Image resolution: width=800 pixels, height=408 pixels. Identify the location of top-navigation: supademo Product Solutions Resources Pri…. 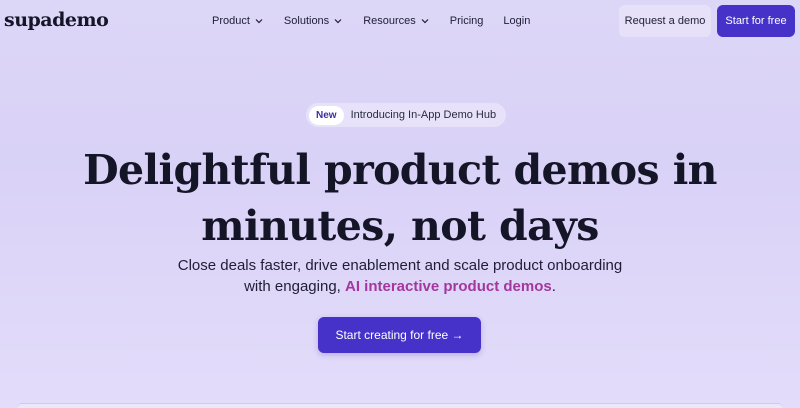
(400, 21).